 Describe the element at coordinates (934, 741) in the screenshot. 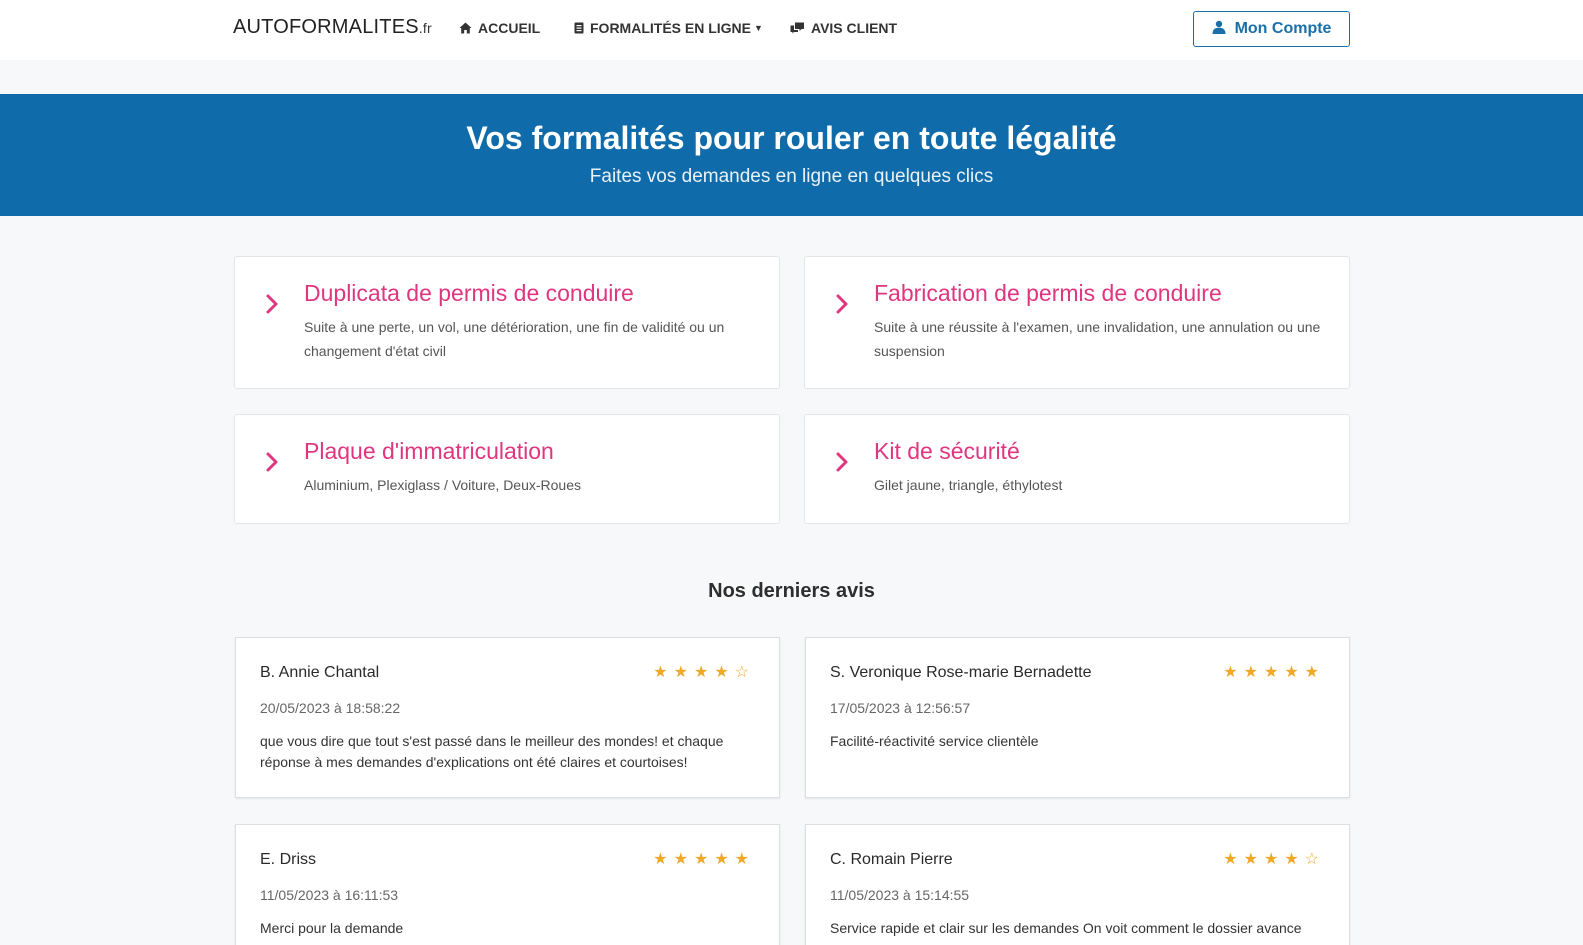

I see `review-text: Facilité-réactivité service clientèle` at that location.